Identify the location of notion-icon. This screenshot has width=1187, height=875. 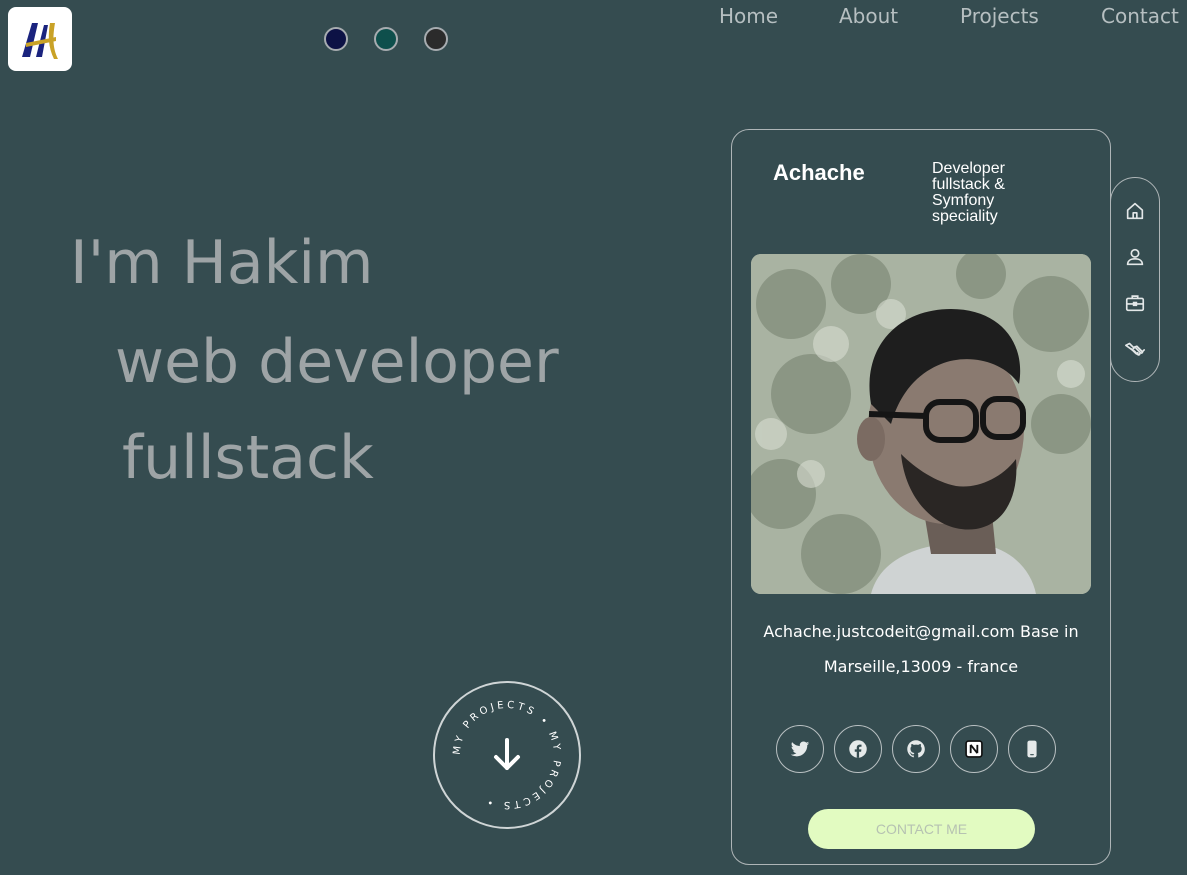
(974, 749).